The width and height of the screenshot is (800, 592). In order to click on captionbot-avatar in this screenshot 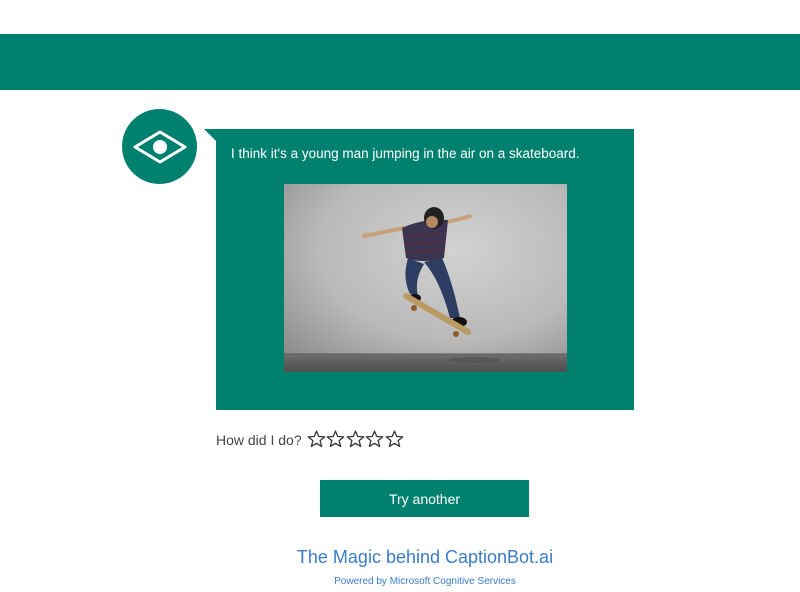, I will do `click(159, 146)`.